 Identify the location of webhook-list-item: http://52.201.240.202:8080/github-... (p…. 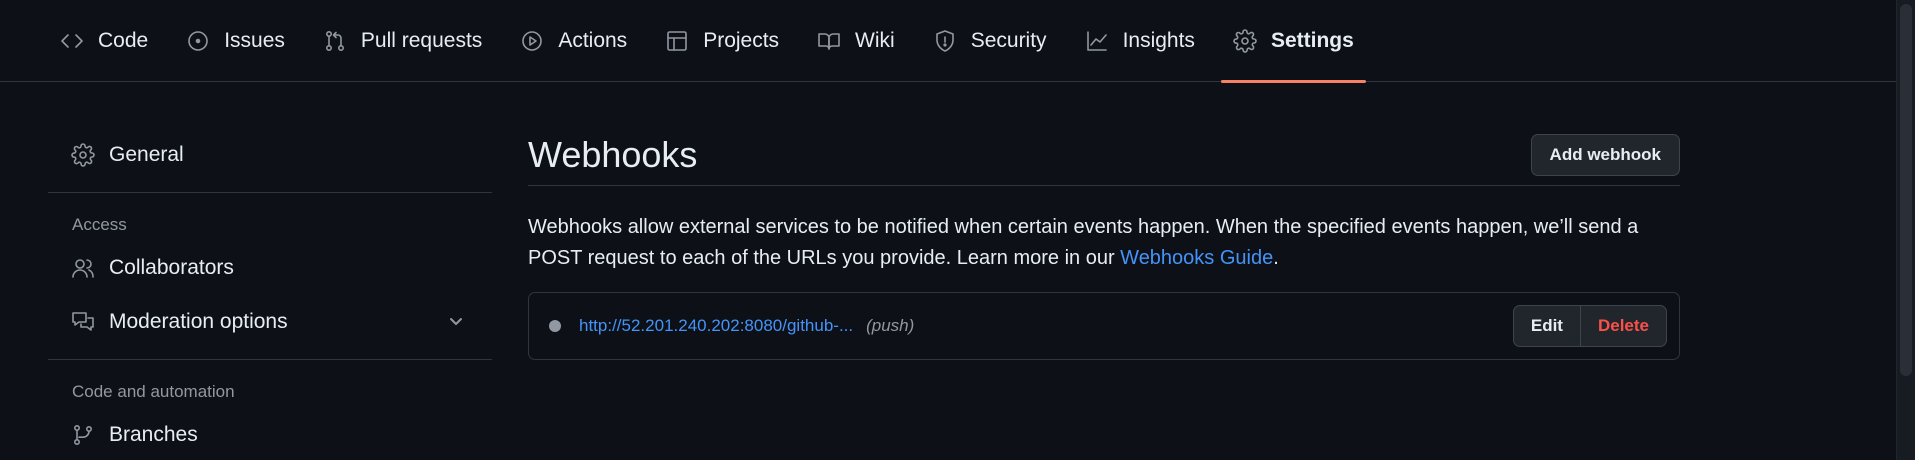
(1104, 326).